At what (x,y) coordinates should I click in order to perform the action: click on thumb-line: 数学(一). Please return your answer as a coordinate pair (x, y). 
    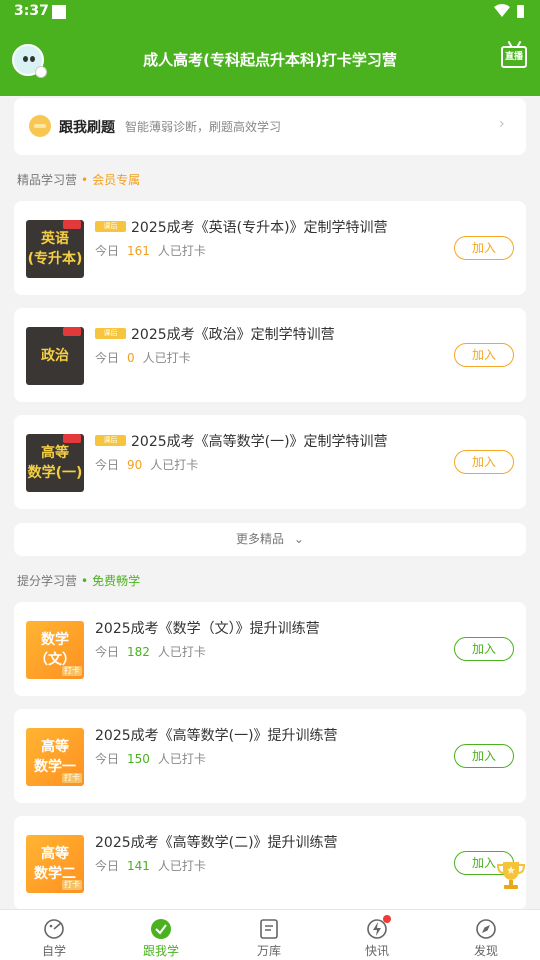
    Looking at the image, I should click on (55, 473).